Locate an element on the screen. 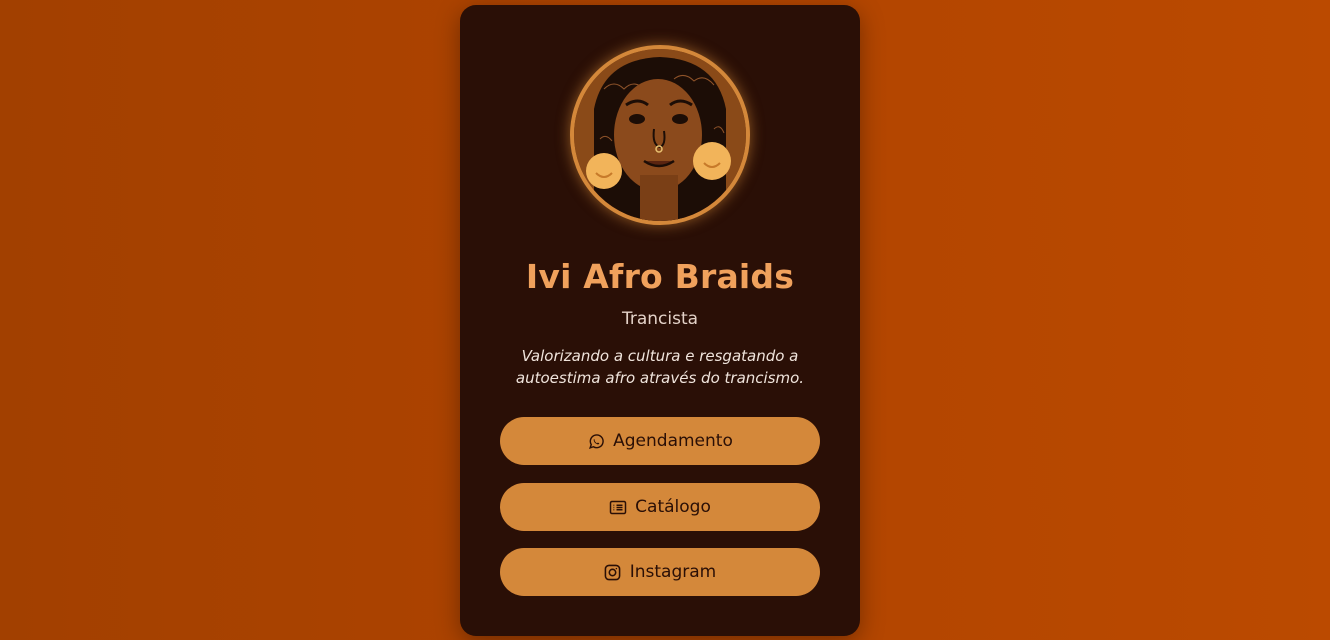 Image resolution: width=1330 pixels, height=640 pixels. catalogo-button: Catálogo is located at coordinates (660, 507).